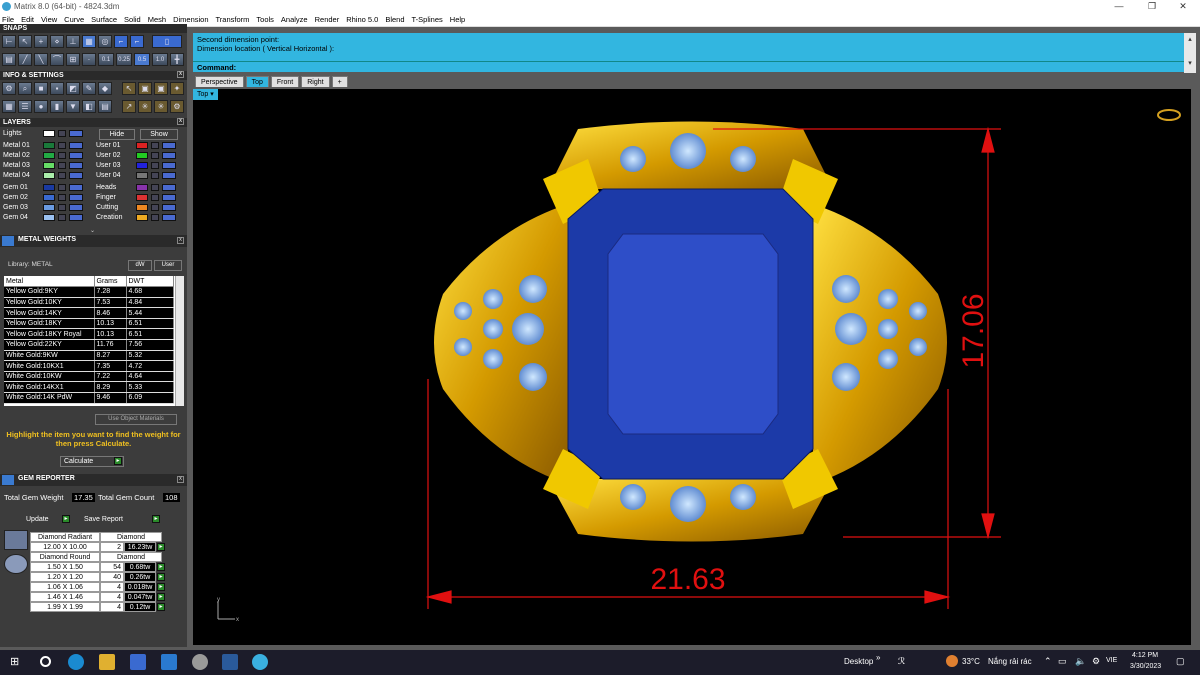  What do you see at coordinates (105, 41) in the screenshot?
I see `snap-circle-icon: ◎` at bounding box center [105, 41].